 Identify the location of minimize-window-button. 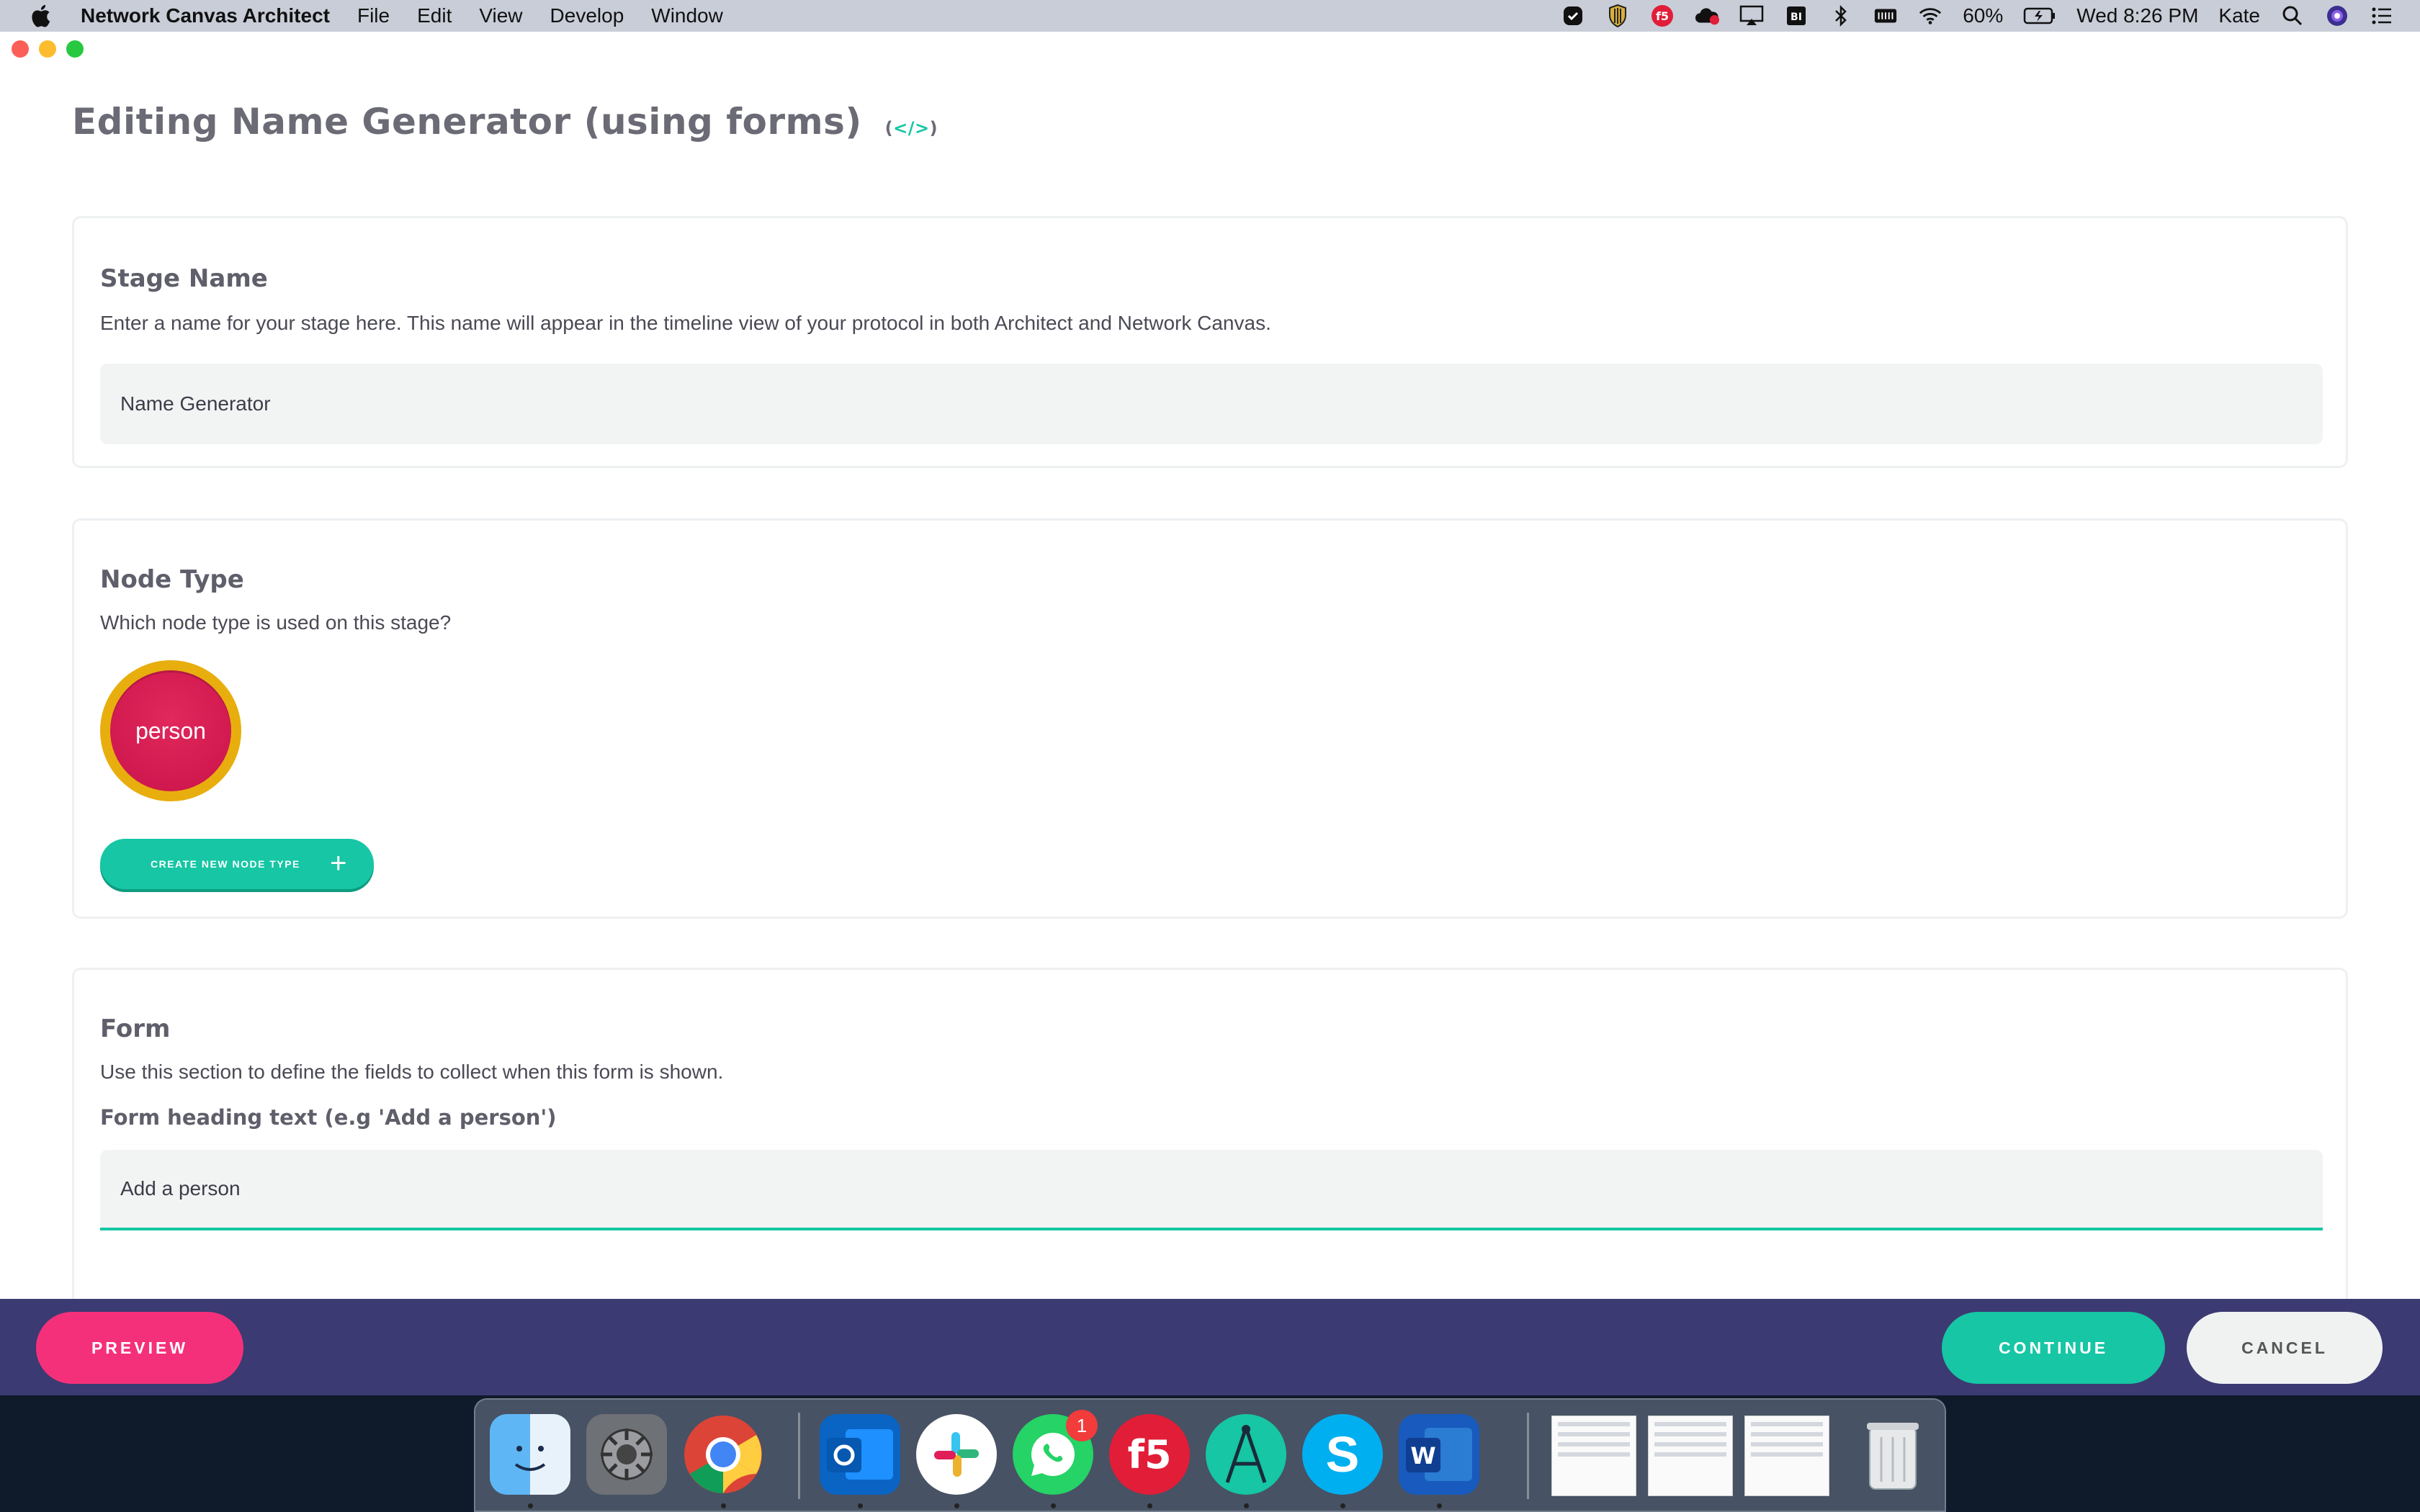
(47, 49).